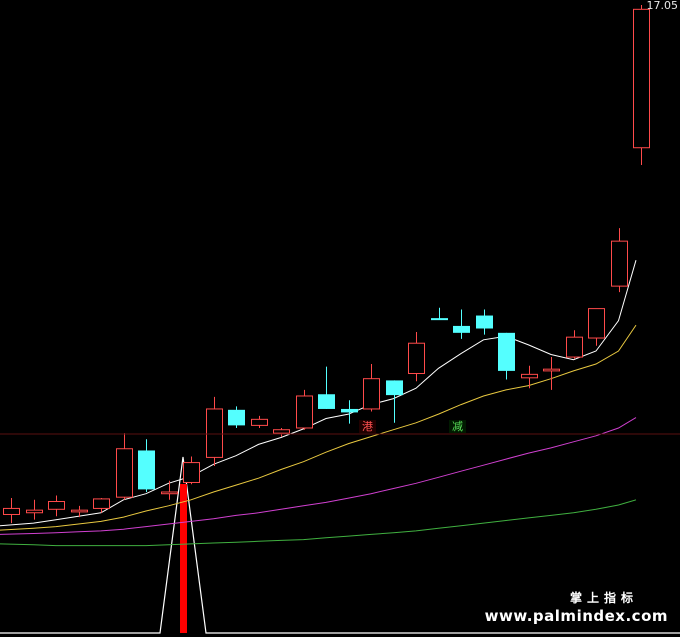 The width and height of the screenshot is (680, 637). I want to click on indicator-signal-bar, so click(183, 558).